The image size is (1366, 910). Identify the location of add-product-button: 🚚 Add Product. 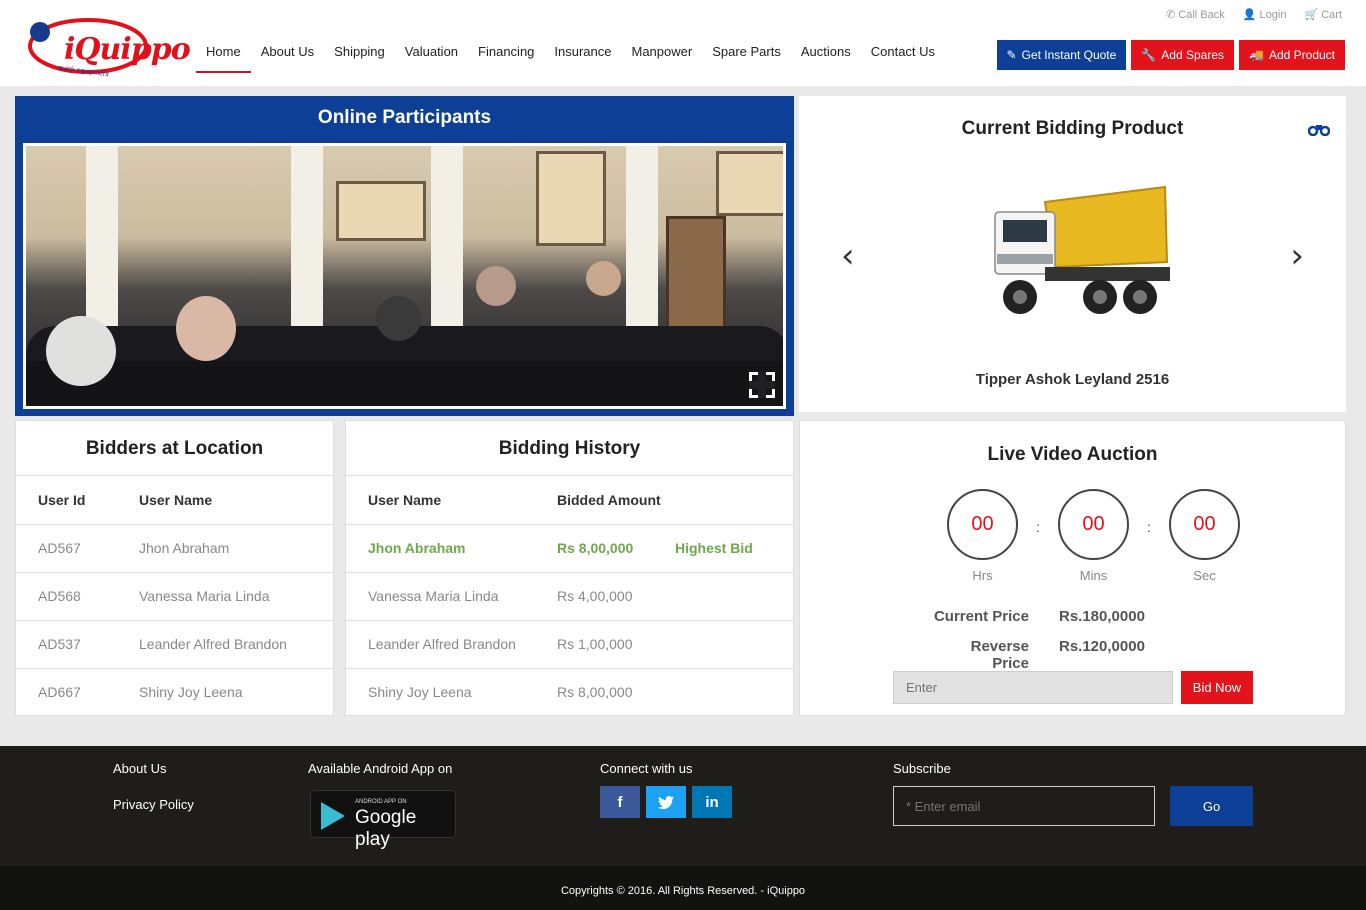
(1292, 55).